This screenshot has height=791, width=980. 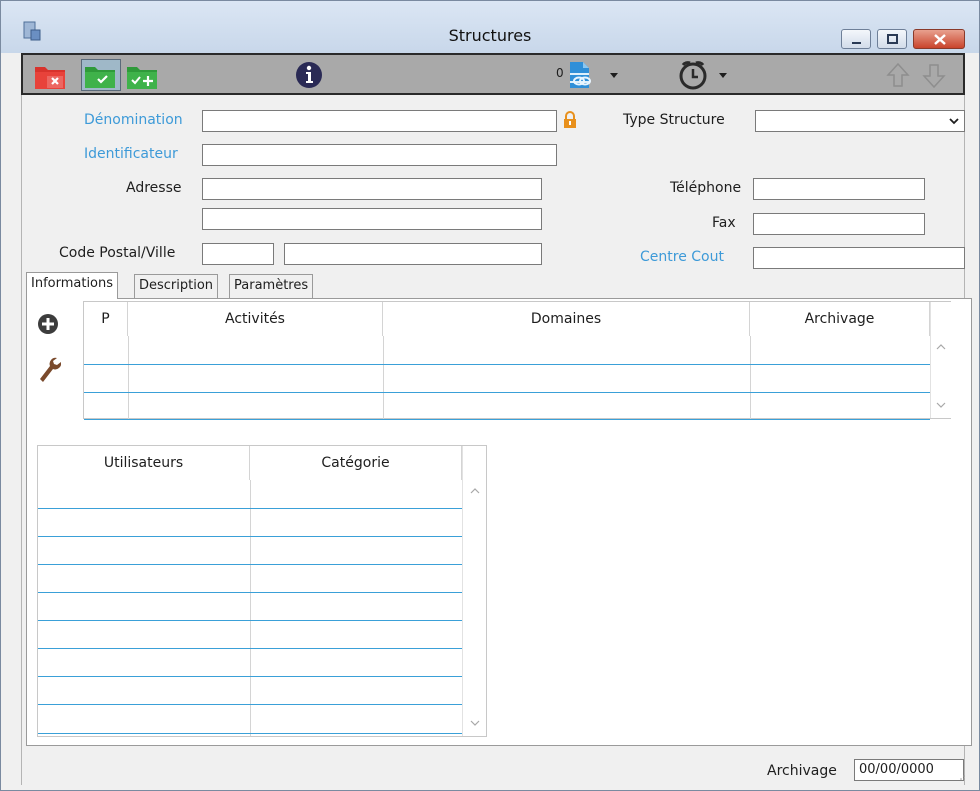 I want to click on column-header-p: P, so click(x=106, y=319).